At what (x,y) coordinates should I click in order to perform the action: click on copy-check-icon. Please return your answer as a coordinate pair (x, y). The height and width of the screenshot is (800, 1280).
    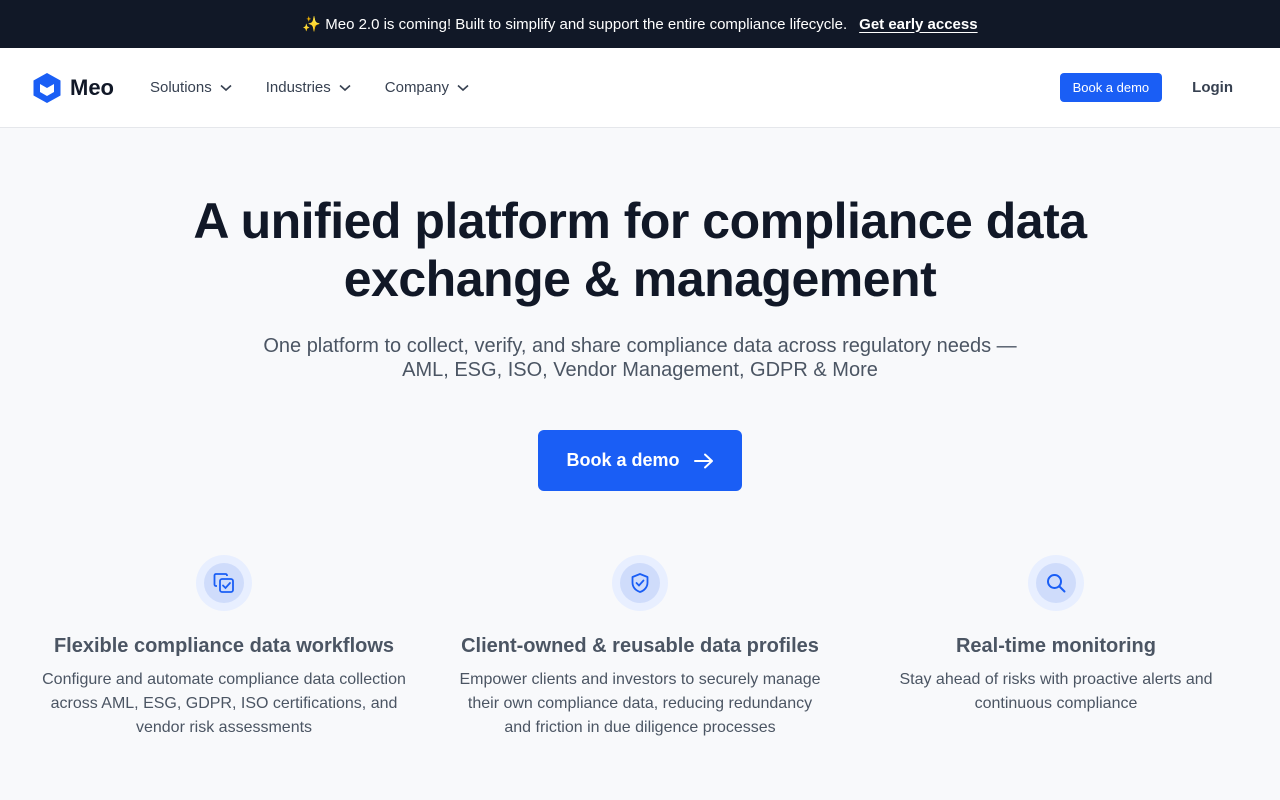
    Looking at the image, I should click on (223, 583).